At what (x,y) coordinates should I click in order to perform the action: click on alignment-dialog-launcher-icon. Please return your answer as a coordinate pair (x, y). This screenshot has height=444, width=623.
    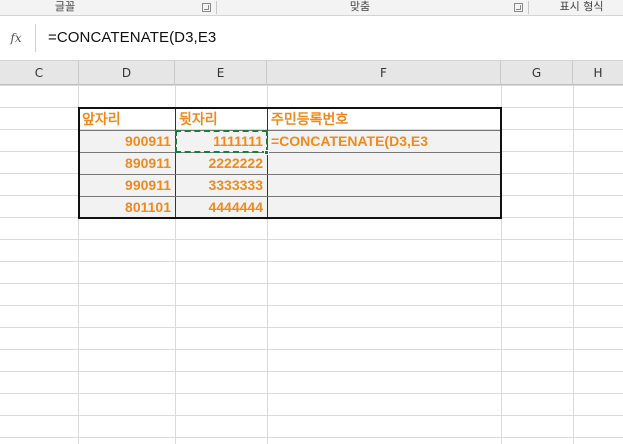
    Looking at the image, I should click on (518, 7).